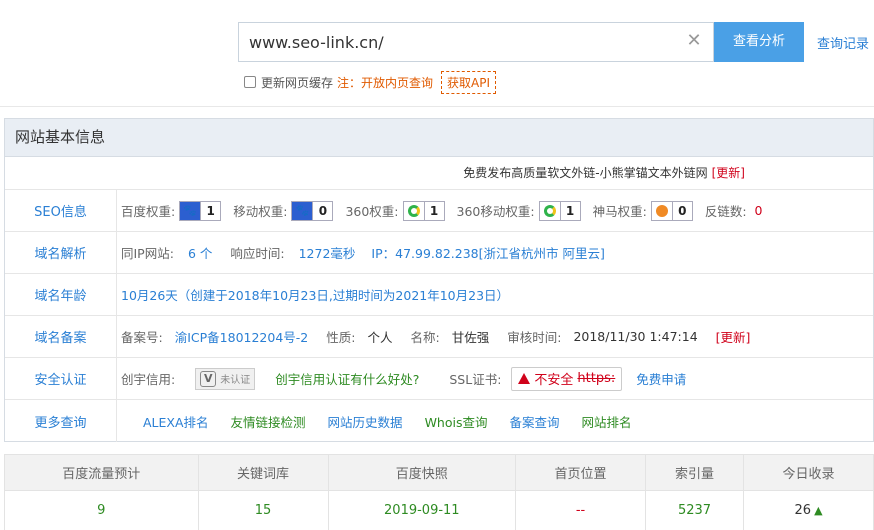 This screenshot has height=530, width=874. I want to click on baidu-weight-label: 百度权重:, so click(148, 211).